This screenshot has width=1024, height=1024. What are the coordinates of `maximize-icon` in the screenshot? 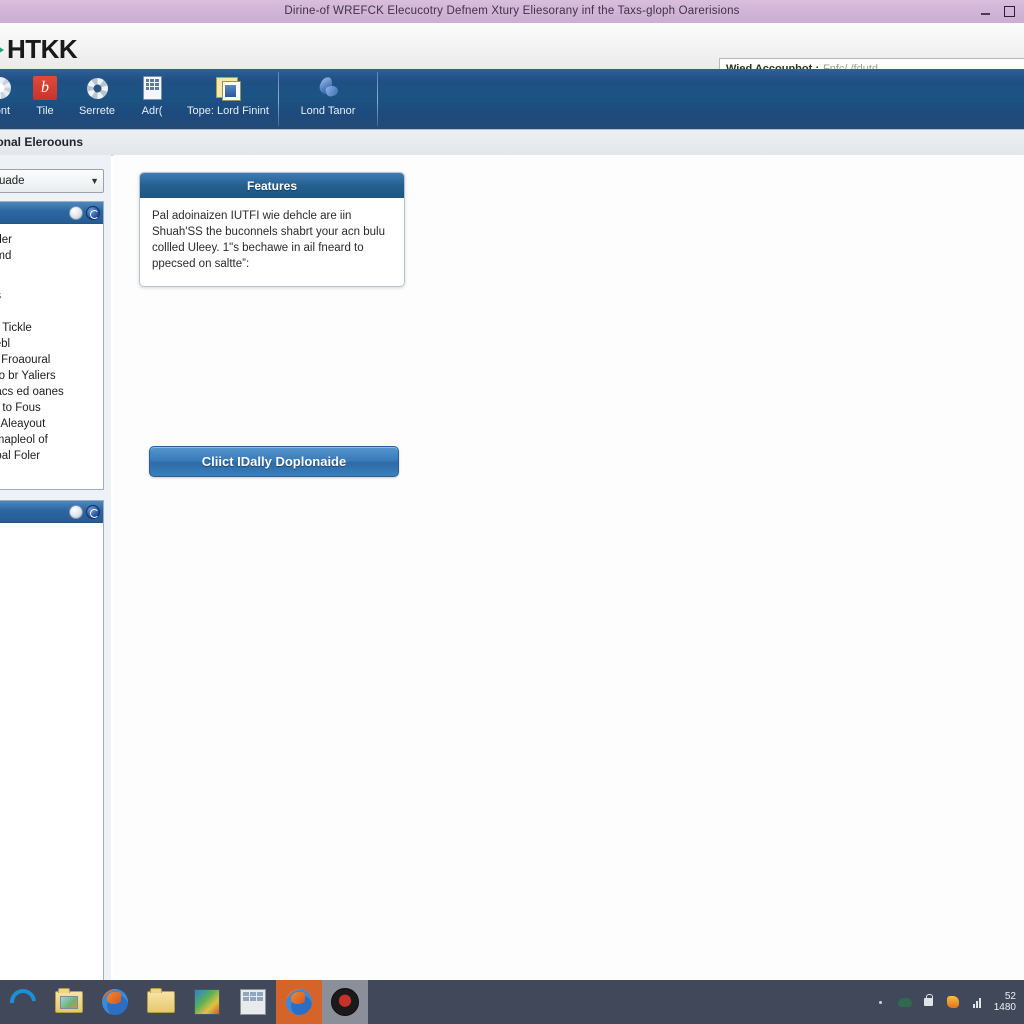 It's located at (1009, 11).